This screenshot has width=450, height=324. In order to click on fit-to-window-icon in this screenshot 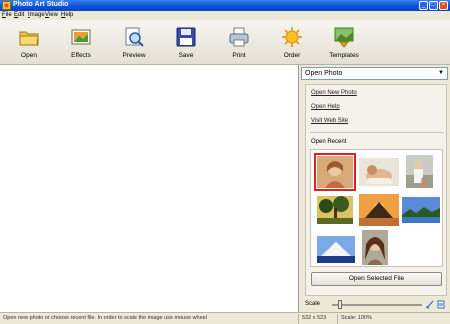, I will do `click(430, 304)`.